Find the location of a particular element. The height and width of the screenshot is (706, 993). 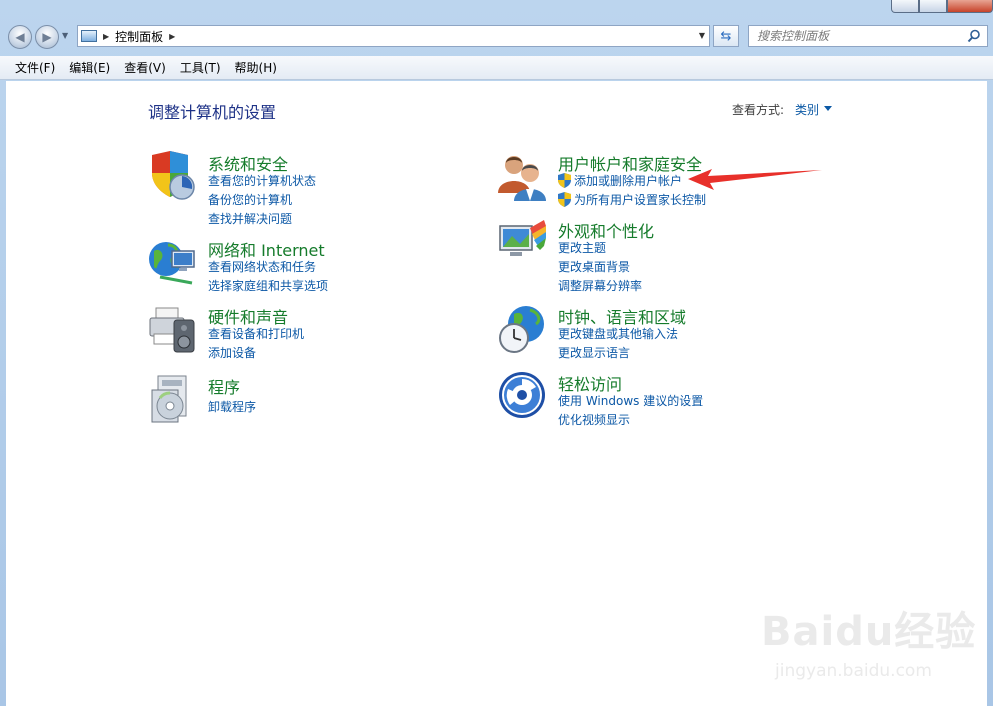

menu-help: 帮助(H) is located at coordinates (256, 67).